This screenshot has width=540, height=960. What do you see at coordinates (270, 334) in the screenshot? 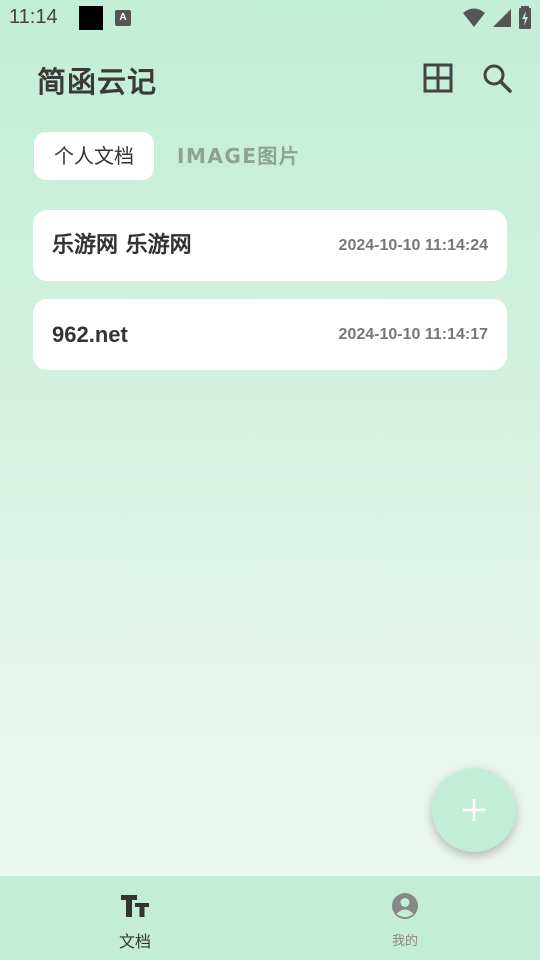
I see `document-card: 962.net 2024-10-10 11:14:17` at bounding box center [270, 334].